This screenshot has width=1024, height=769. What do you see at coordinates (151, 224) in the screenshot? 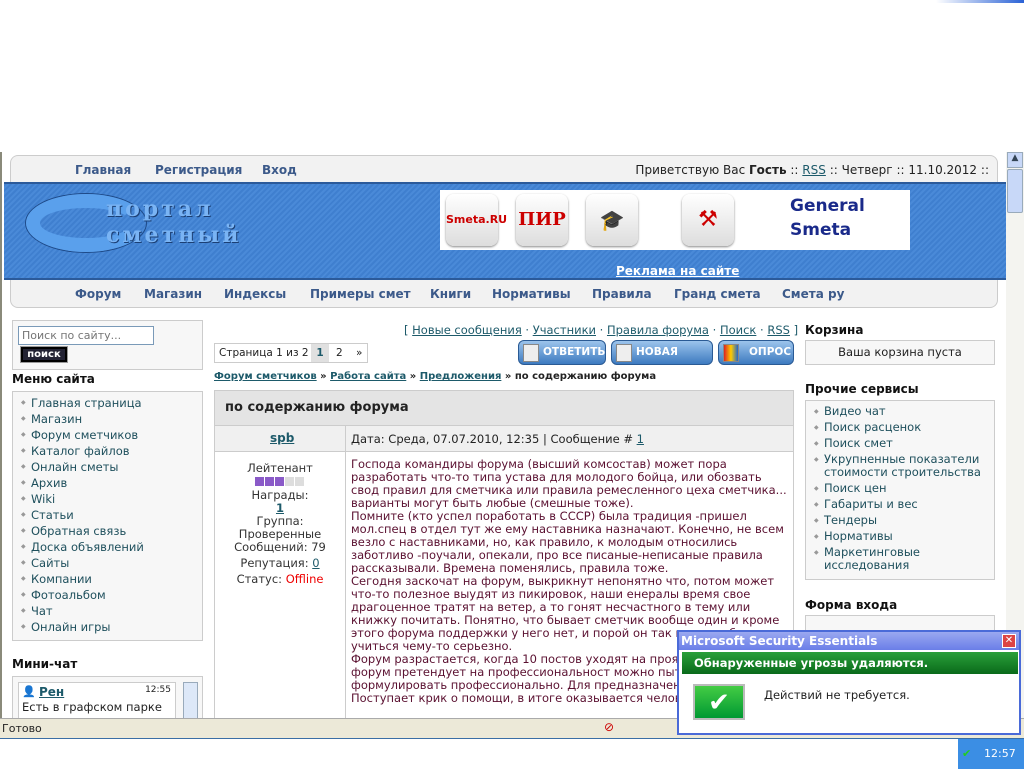
I see `site-logo: портал сметный` at bounding box center [151, 224].